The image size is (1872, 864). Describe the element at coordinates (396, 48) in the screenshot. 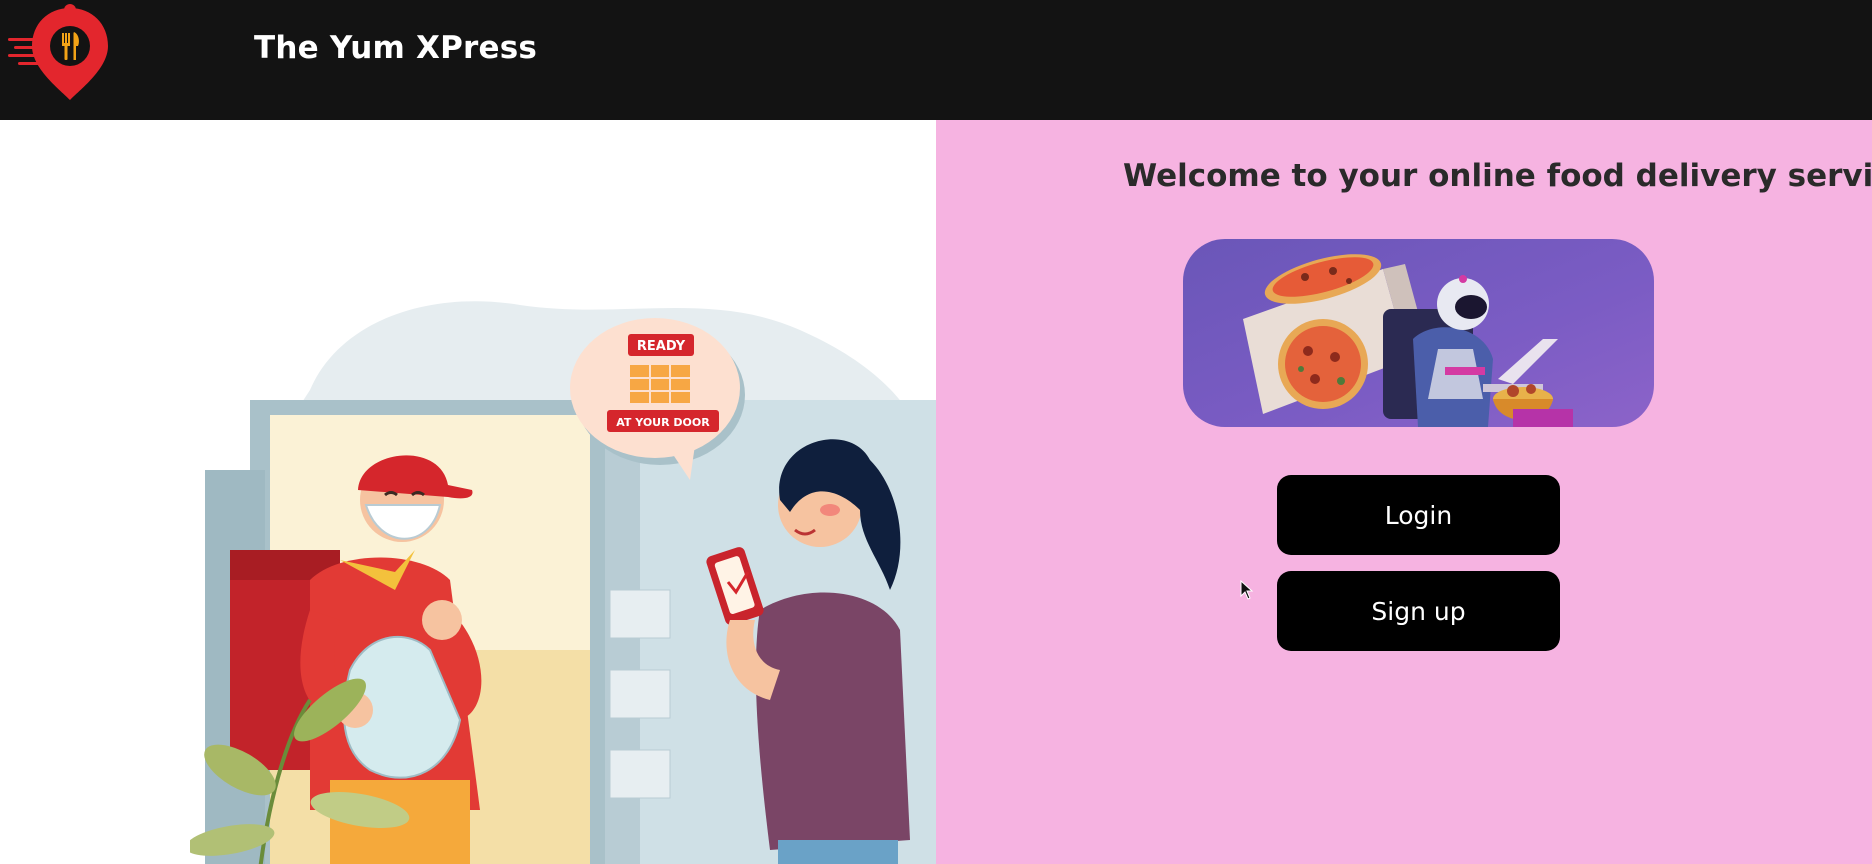

I see `brand-title: The Yum XPress` at that location.